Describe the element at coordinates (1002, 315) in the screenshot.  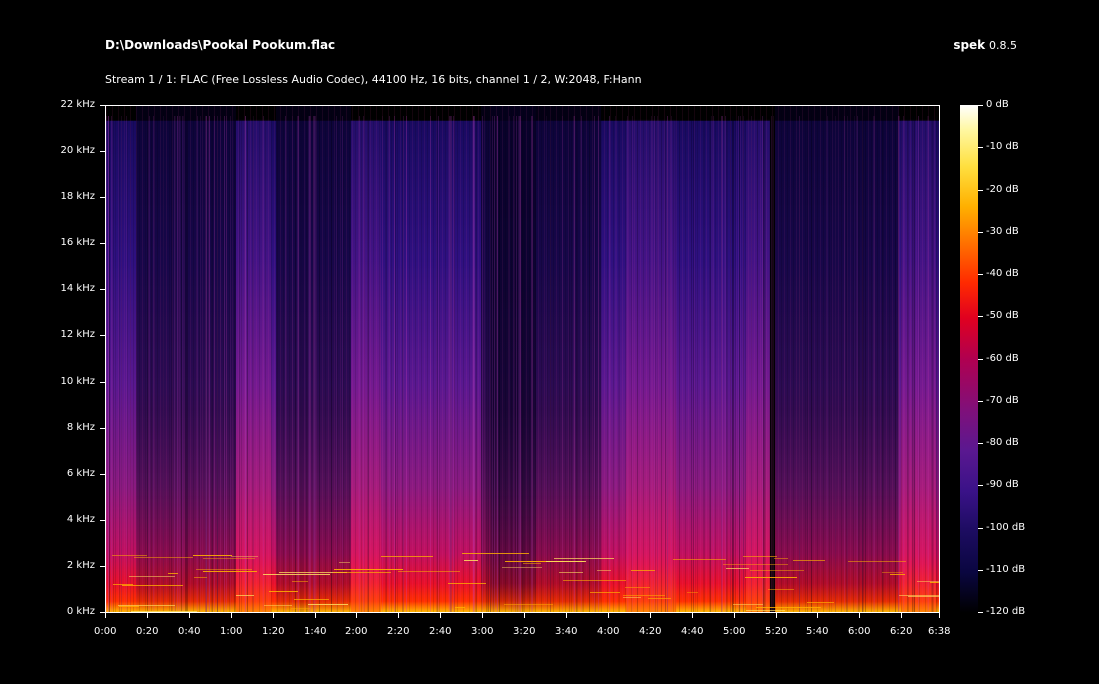
I see `colorbar-tick-label: -50 dB` at that location.